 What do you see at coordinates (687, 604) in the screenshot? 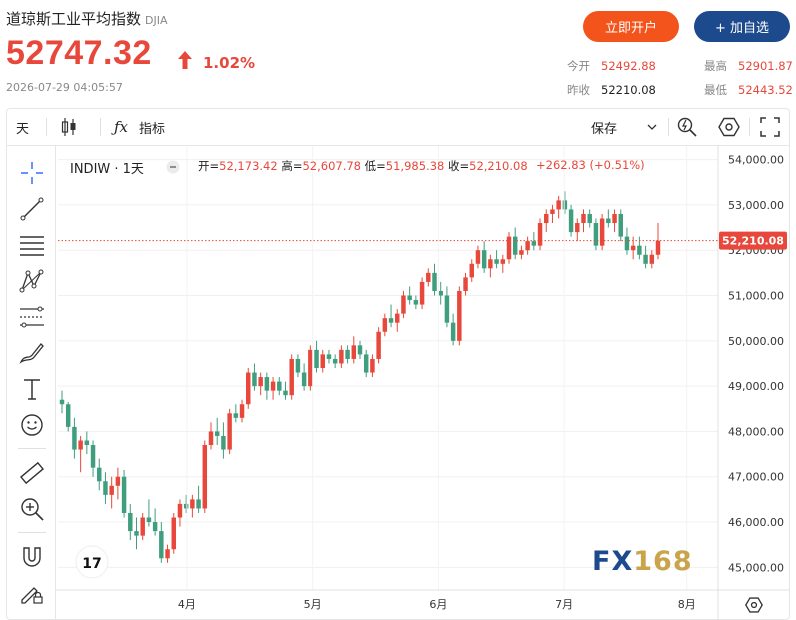
I see `x-tick-label: 8月` at bounding box center [687, 604].